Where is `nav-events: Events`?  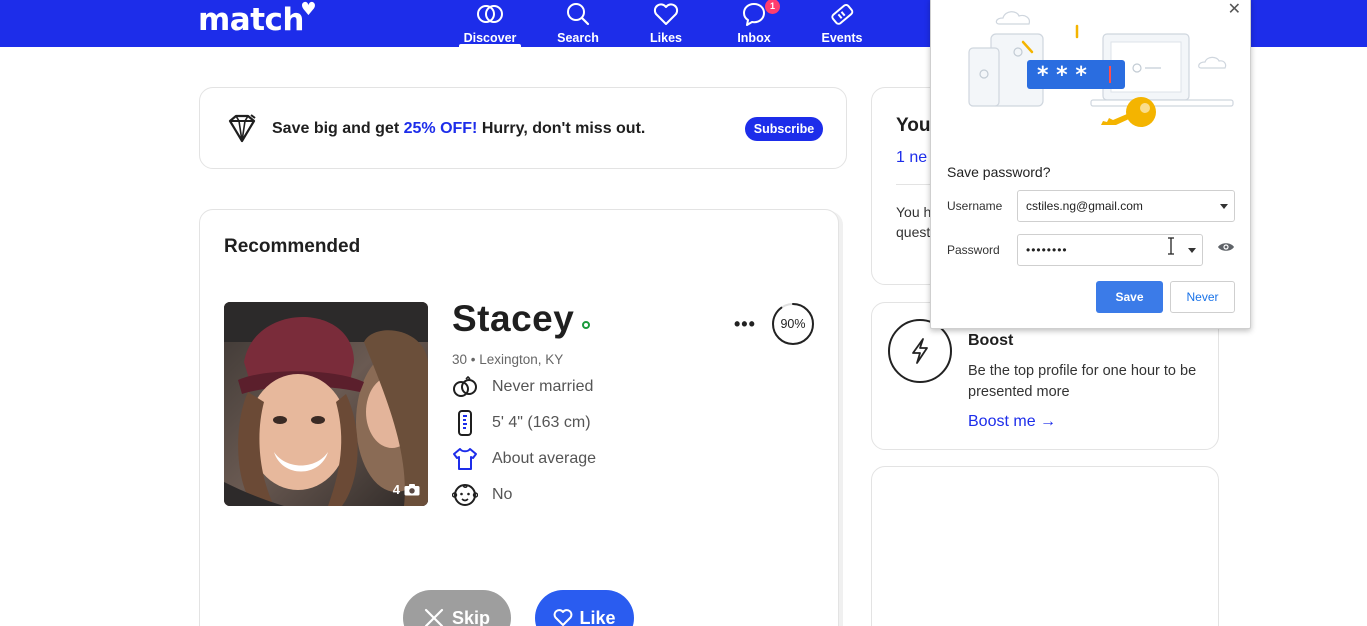 nav-events: Events is located at coordinates (842, 22).